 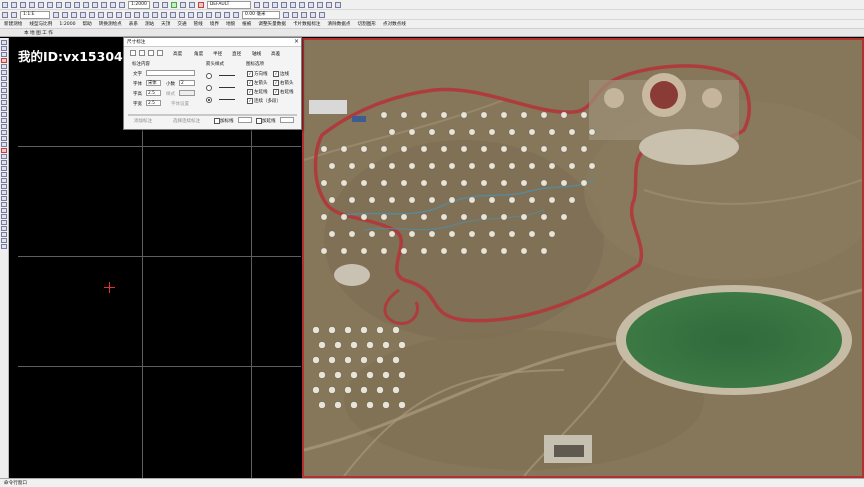 I want to click on divide-icon, so click(x=295, y=14).